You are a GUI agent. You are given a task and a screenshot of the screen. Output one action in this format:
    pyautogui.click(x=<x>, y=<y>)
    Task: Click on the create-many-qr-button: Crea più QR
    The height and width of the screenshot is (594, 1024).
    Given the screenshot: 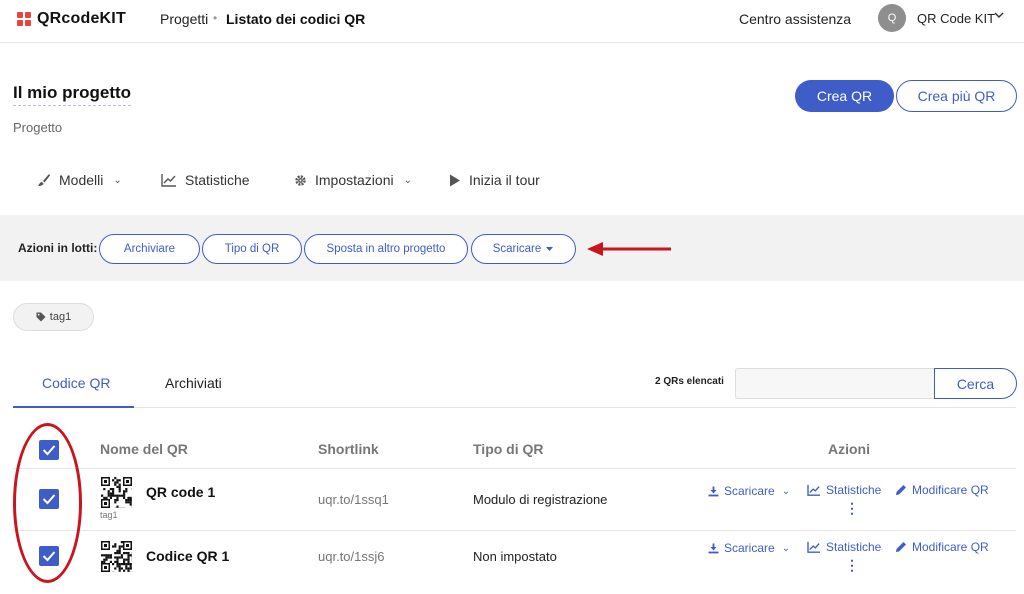 What is the action you would take?
    pyautogui.click(x=956, y=96)
    